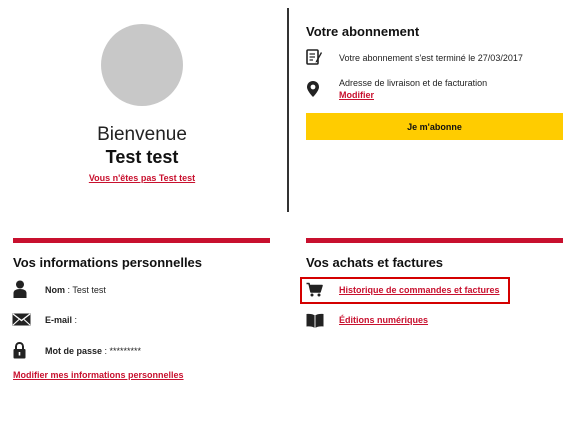 This screenshot has height=435, width=584. I want to click on lock-icon, so click(19, 350).